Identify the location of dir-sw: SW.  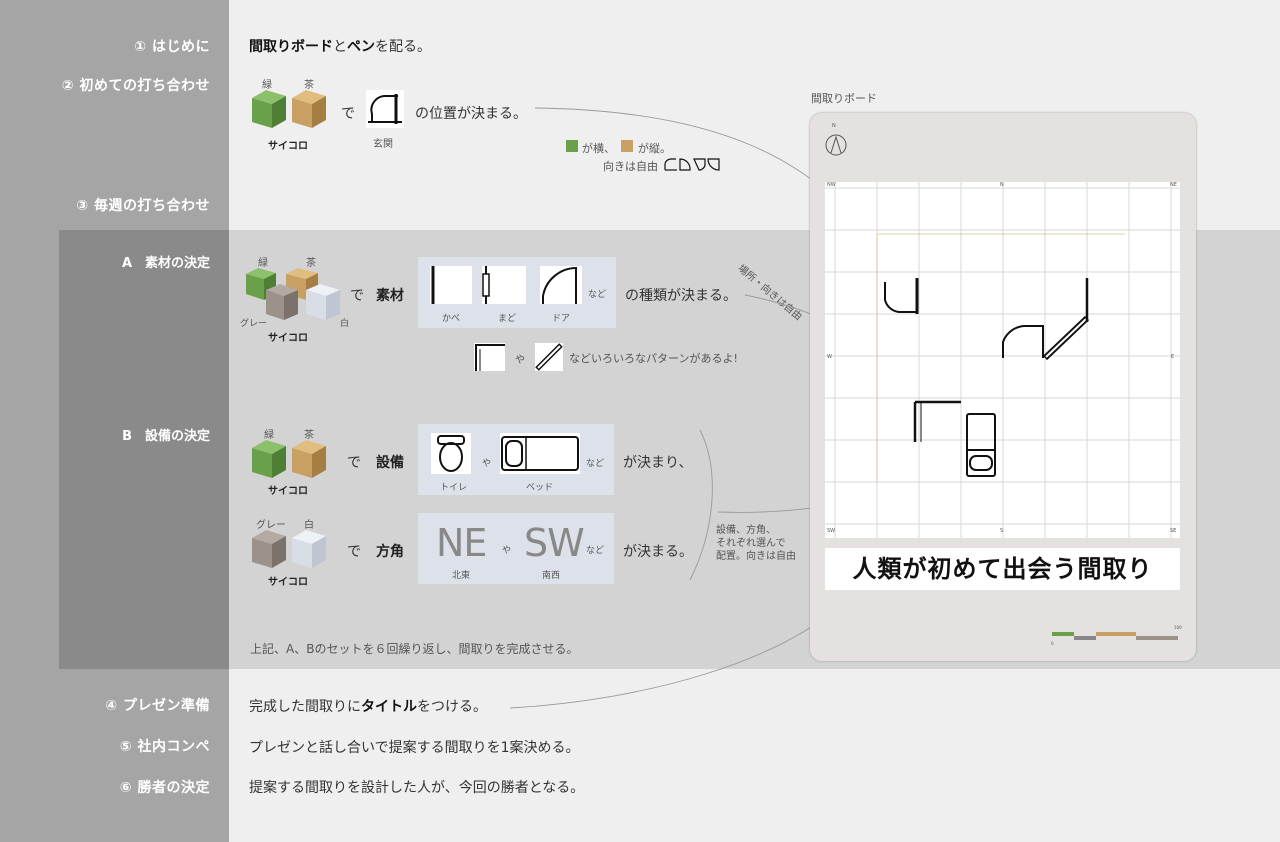
(831, 531).